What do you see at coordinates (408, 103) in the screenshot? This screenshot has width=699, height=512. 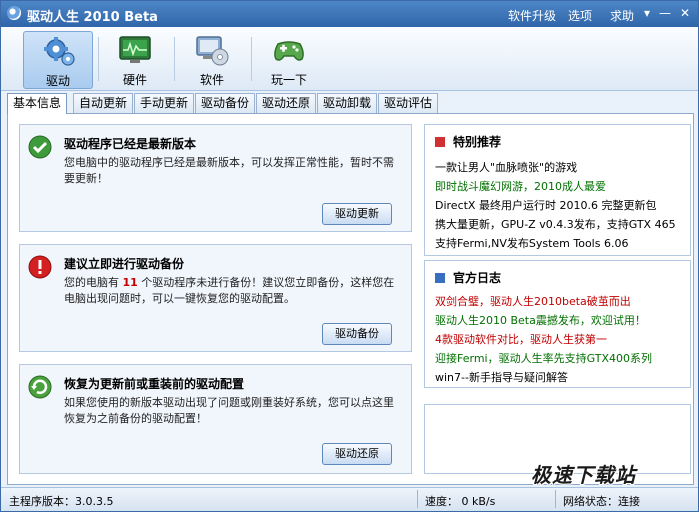 I see `tab-driver-evaluation: 驱动评估` at bounding box center [408, 103].